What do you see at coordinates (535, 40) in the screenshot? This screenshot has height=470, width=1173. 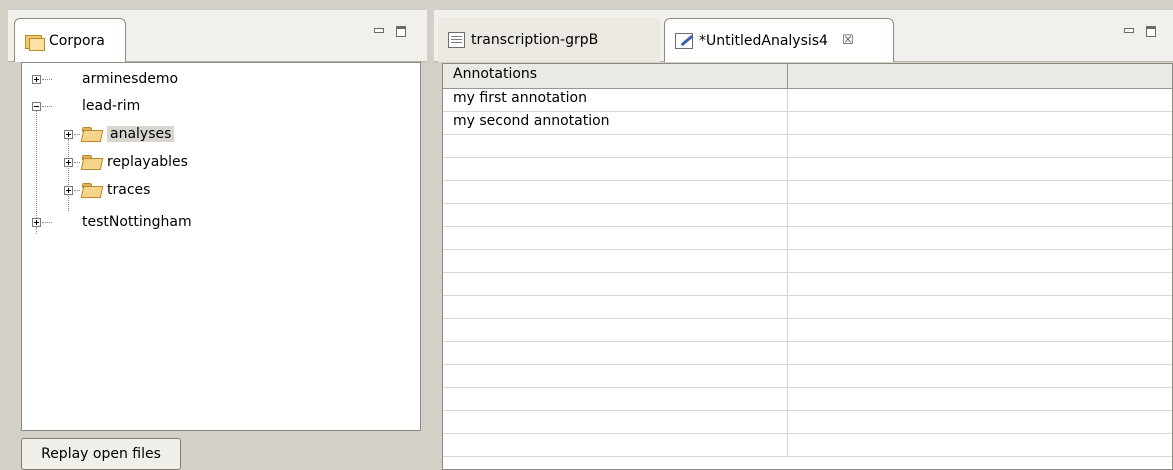 I see `tab-label: transcription-grpB` at bounding box center [535, 40].